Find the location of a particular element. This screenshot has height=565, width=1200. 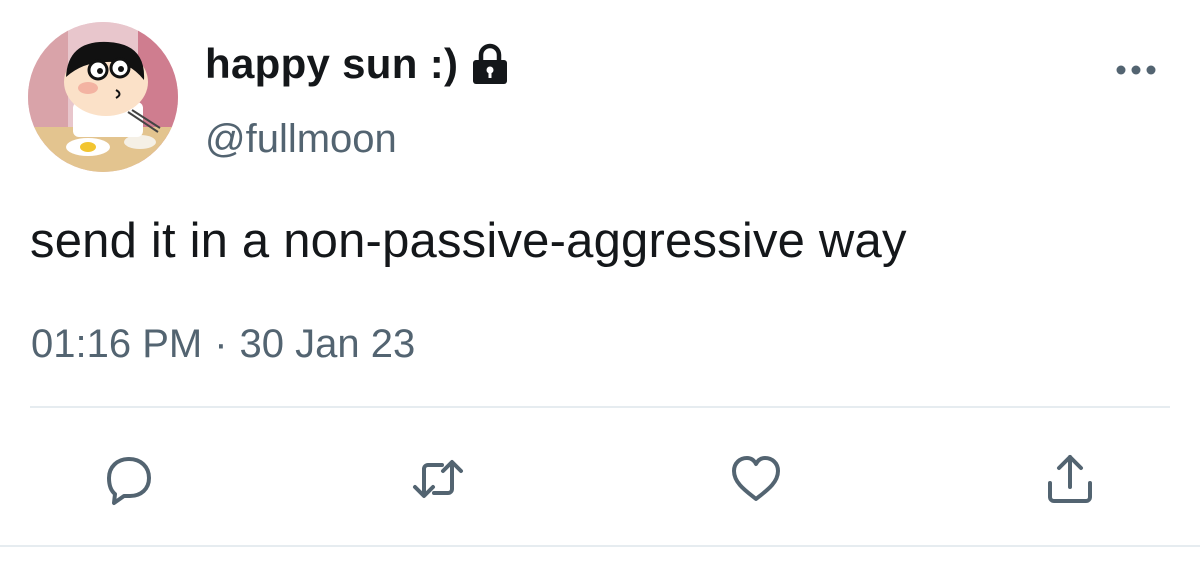

heart-icon is located at coordinates (756, 478).